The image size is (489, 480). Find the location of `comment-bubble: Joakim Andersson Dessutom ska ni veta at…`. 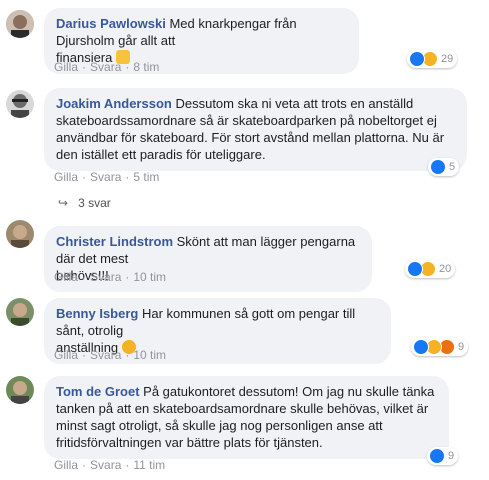

comment-bubble: Joakim Andersson Dessutom ska ni veta at… is located at coordinates (255, 129).